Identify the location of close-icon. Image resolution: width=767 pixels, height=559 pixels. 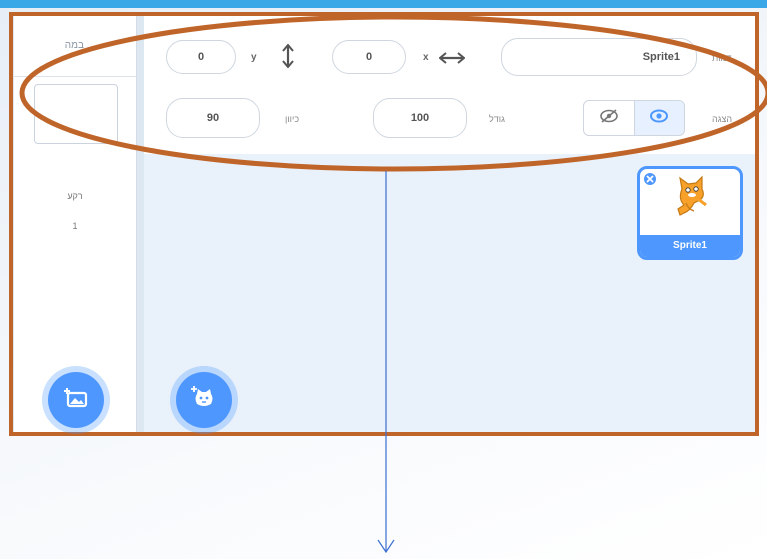
(650, 179).